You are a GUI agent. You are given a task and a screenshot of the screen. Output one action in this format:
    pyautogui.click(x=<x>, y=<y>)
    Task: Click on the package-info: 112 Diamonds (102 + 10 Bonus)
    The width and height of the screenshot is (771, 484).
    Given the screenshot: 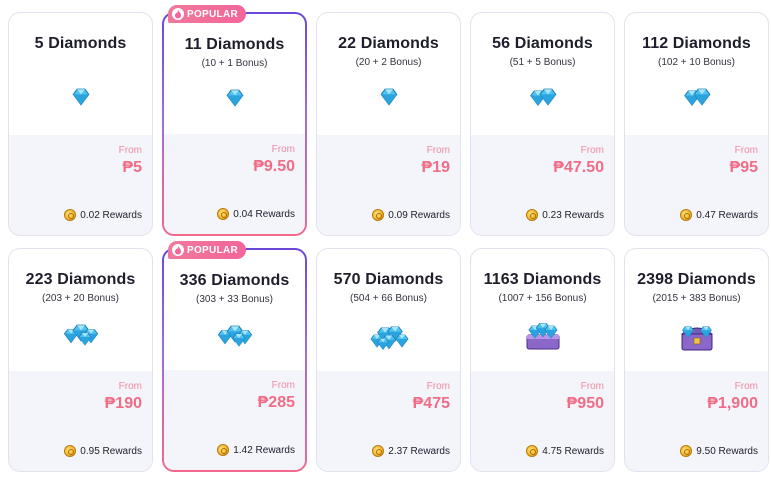 What is the action you would take?
    pyautogui.click(x=696, y=74)
    